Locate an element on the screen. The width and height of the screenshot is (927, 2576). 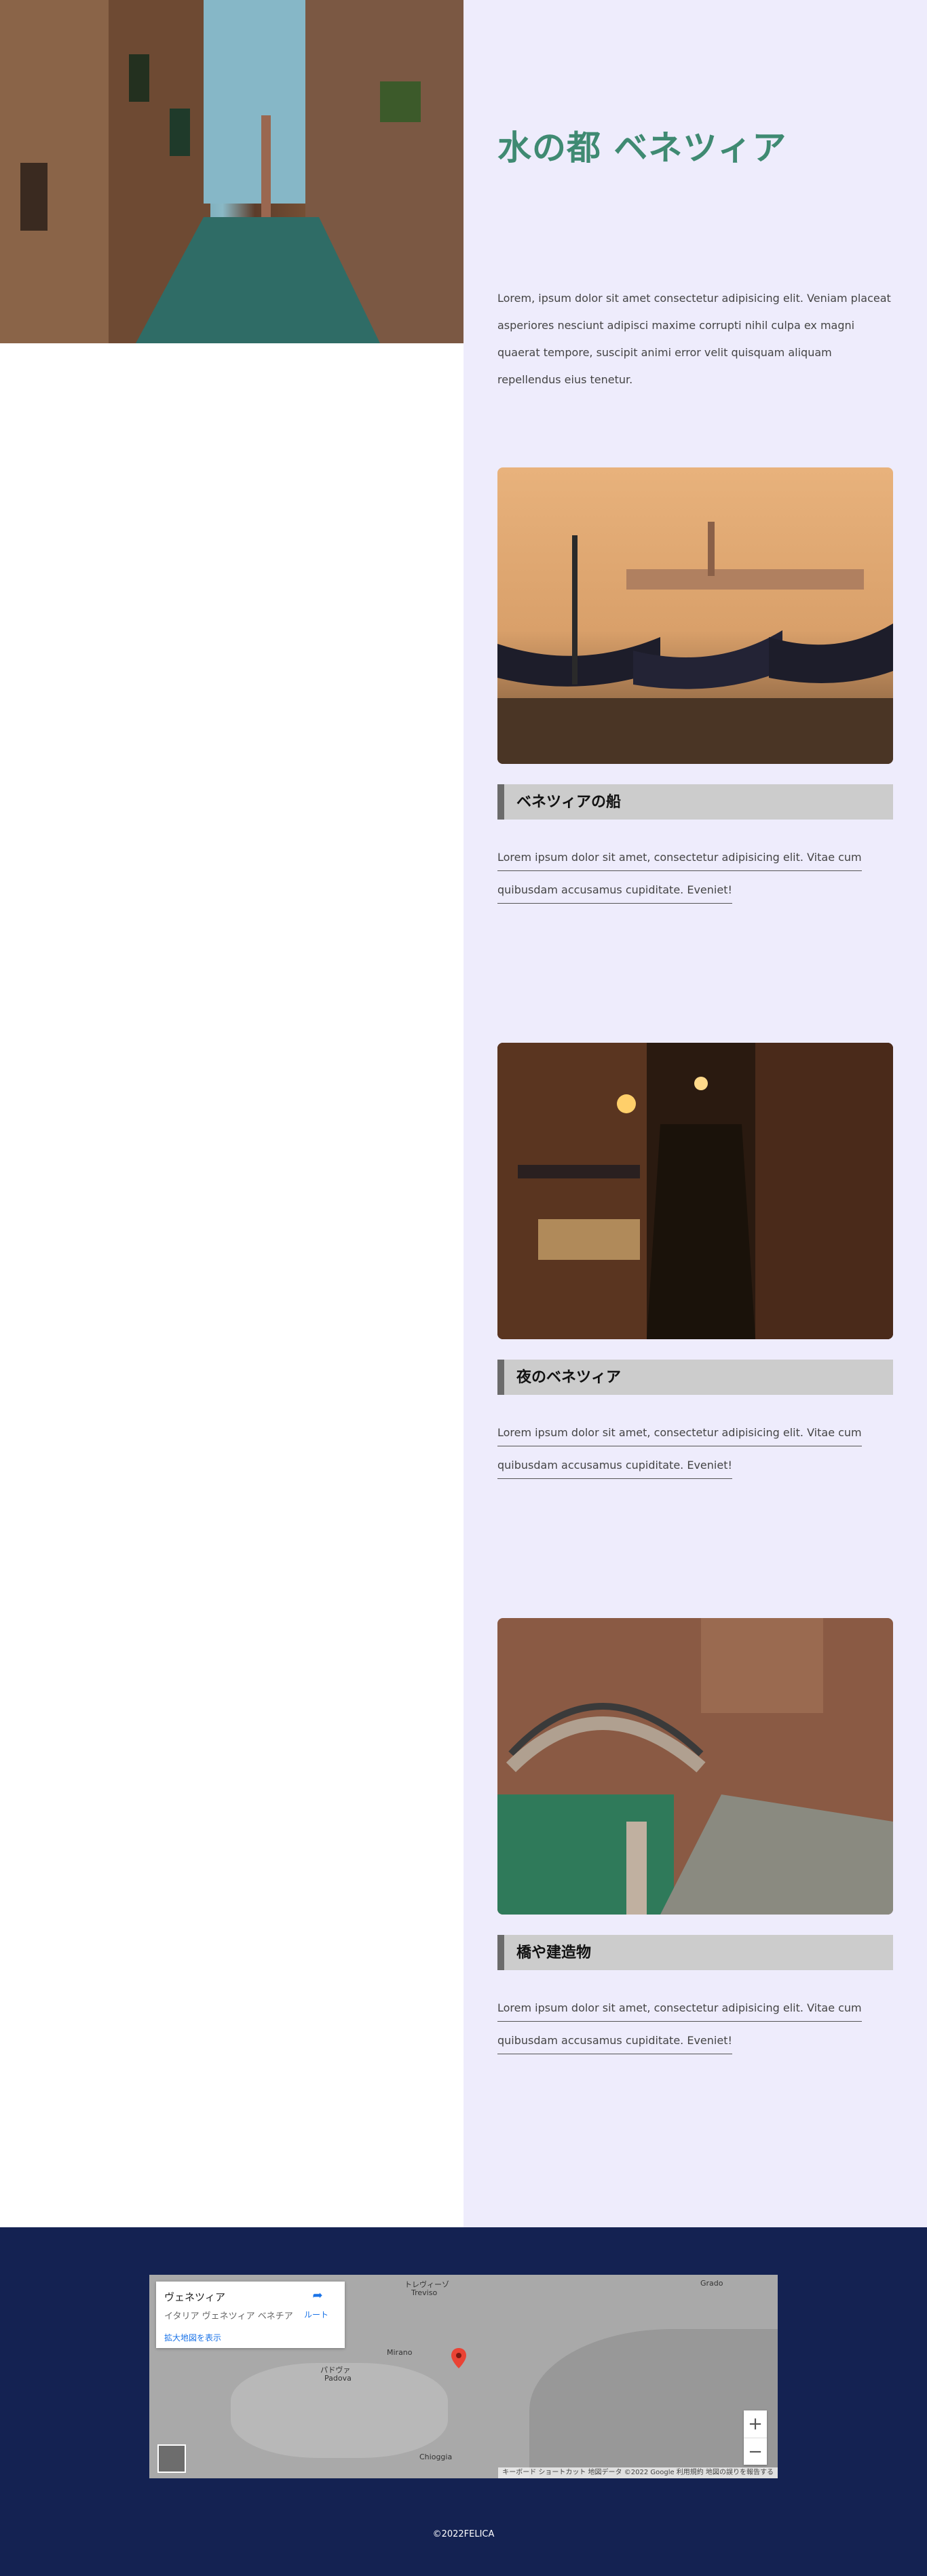
card-heading-boats: ベネツィアの船 is located at coordinates (695, 802).